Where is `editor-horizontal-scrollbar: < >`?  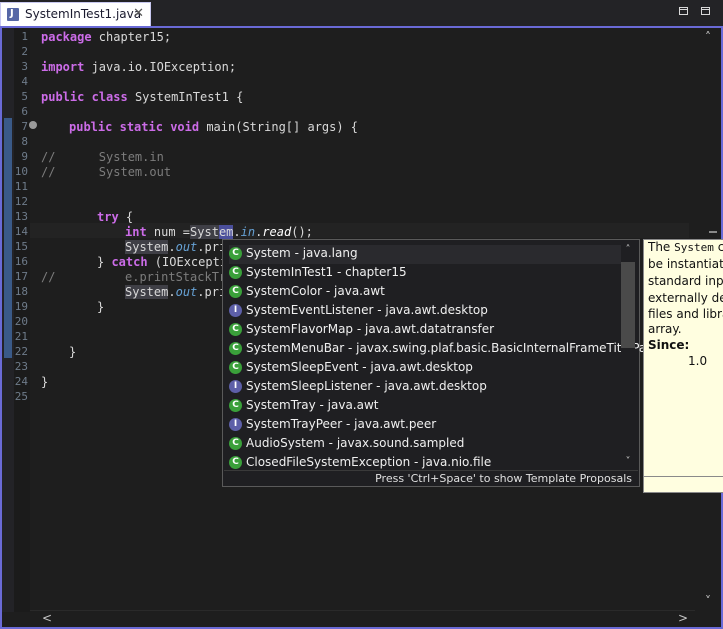 editor-horizontal-scrollbar: < > is located at coordinates (362, 618).